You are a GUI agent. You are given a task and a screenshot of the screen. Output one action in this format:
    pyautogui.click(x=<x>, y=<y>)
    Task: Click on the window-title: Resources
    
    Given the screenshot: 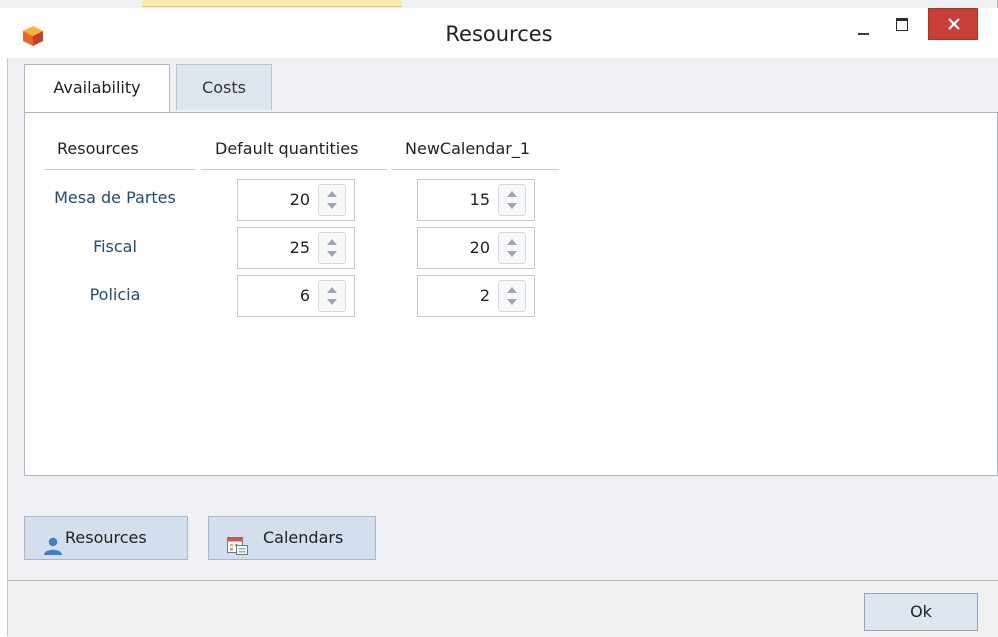 What is the action you would take?
    pyautogui.click(x=499, y=34)
    